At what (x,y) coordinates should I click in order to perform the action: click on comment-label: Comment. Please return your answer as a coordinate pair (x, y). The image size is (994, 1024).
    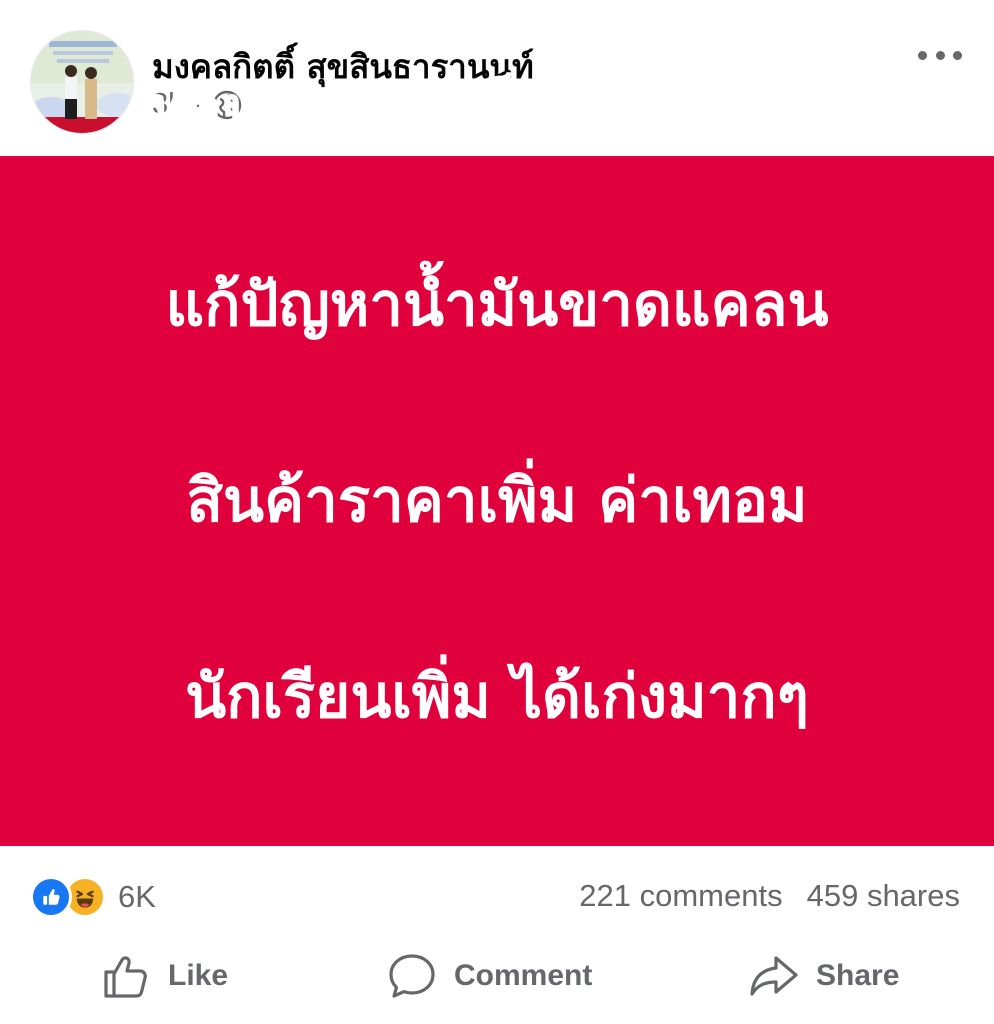
    Looking at the image, I should click on (523, 975).